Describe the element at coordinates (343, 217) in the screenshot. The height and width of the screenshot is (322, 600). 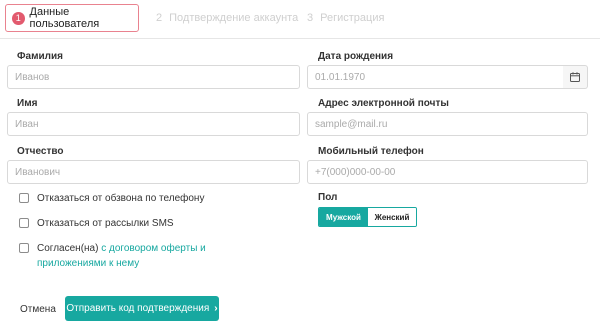
I see `gender-male-option: Мужской` at that location.